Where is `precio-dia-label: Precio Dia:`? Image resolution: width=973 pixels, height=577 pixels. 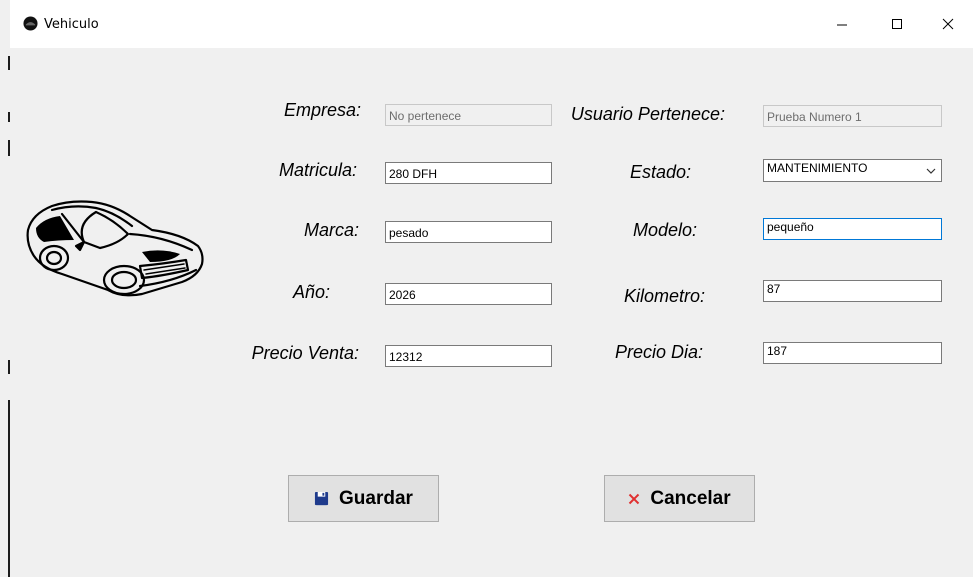 precio-dia-label: Precio Dia: is located at coordinates (658, 352).